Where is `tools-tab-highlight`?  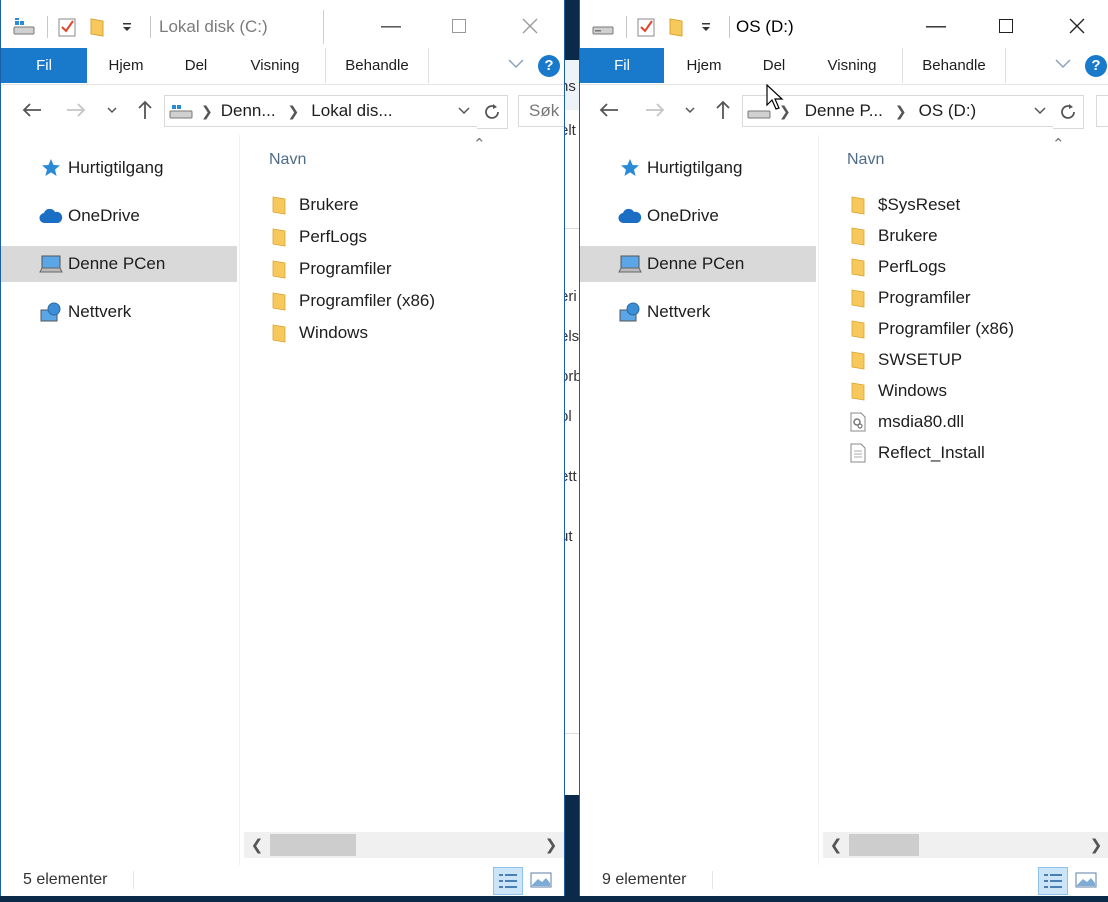
tools-tab-highlight is located at coordinates (323, 27).